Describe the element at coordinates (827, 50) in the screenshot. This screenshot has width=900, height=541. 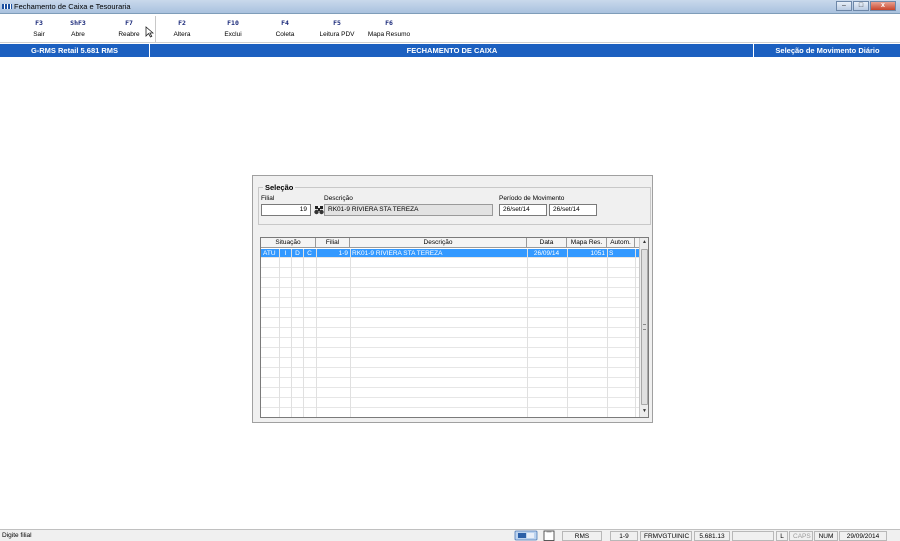
I see `screen-subtitle: Seleção de Movimento Diário` at that location.